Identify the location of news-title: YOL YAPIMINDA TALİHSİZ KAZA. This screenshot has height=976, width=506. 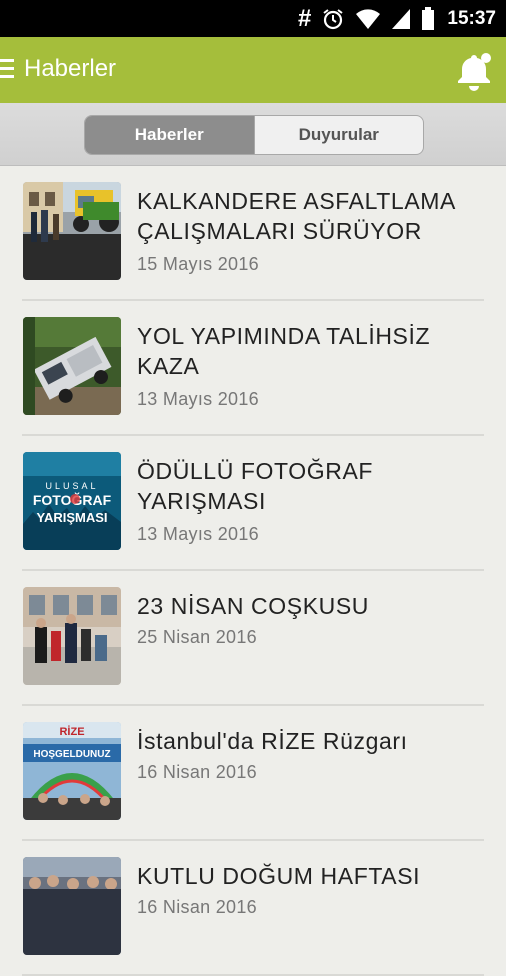
(284, 351).